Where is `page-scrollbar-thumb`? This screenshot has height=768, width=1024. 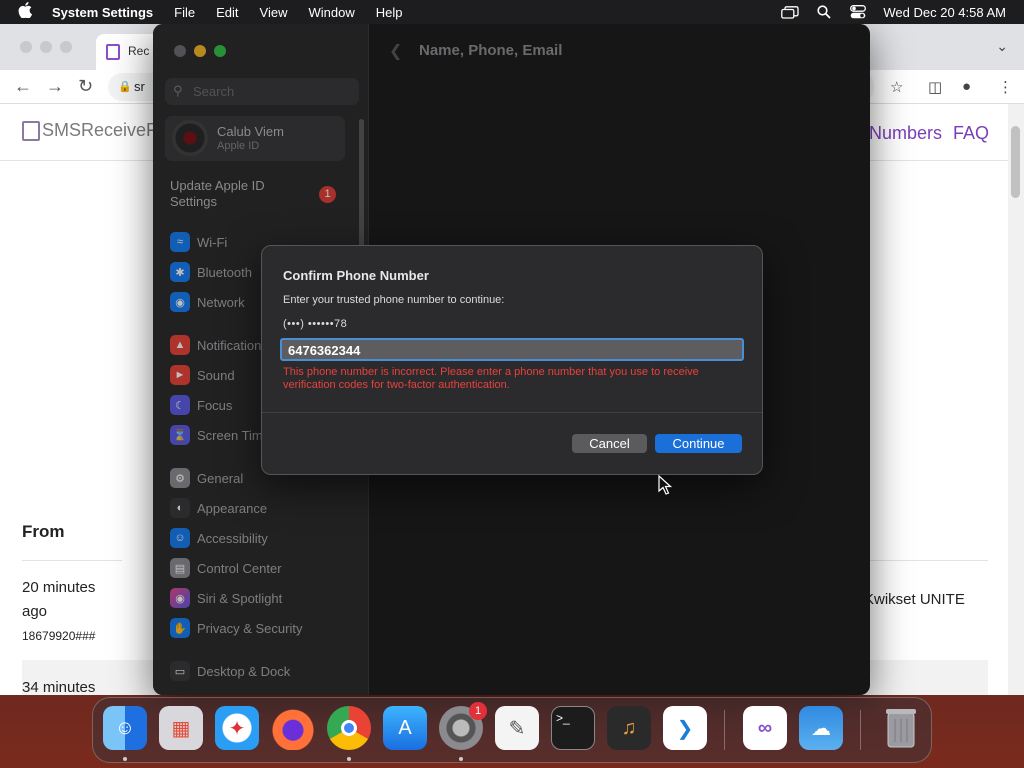 page-scrollbar-thumb is located at coordinates (1015, 162).